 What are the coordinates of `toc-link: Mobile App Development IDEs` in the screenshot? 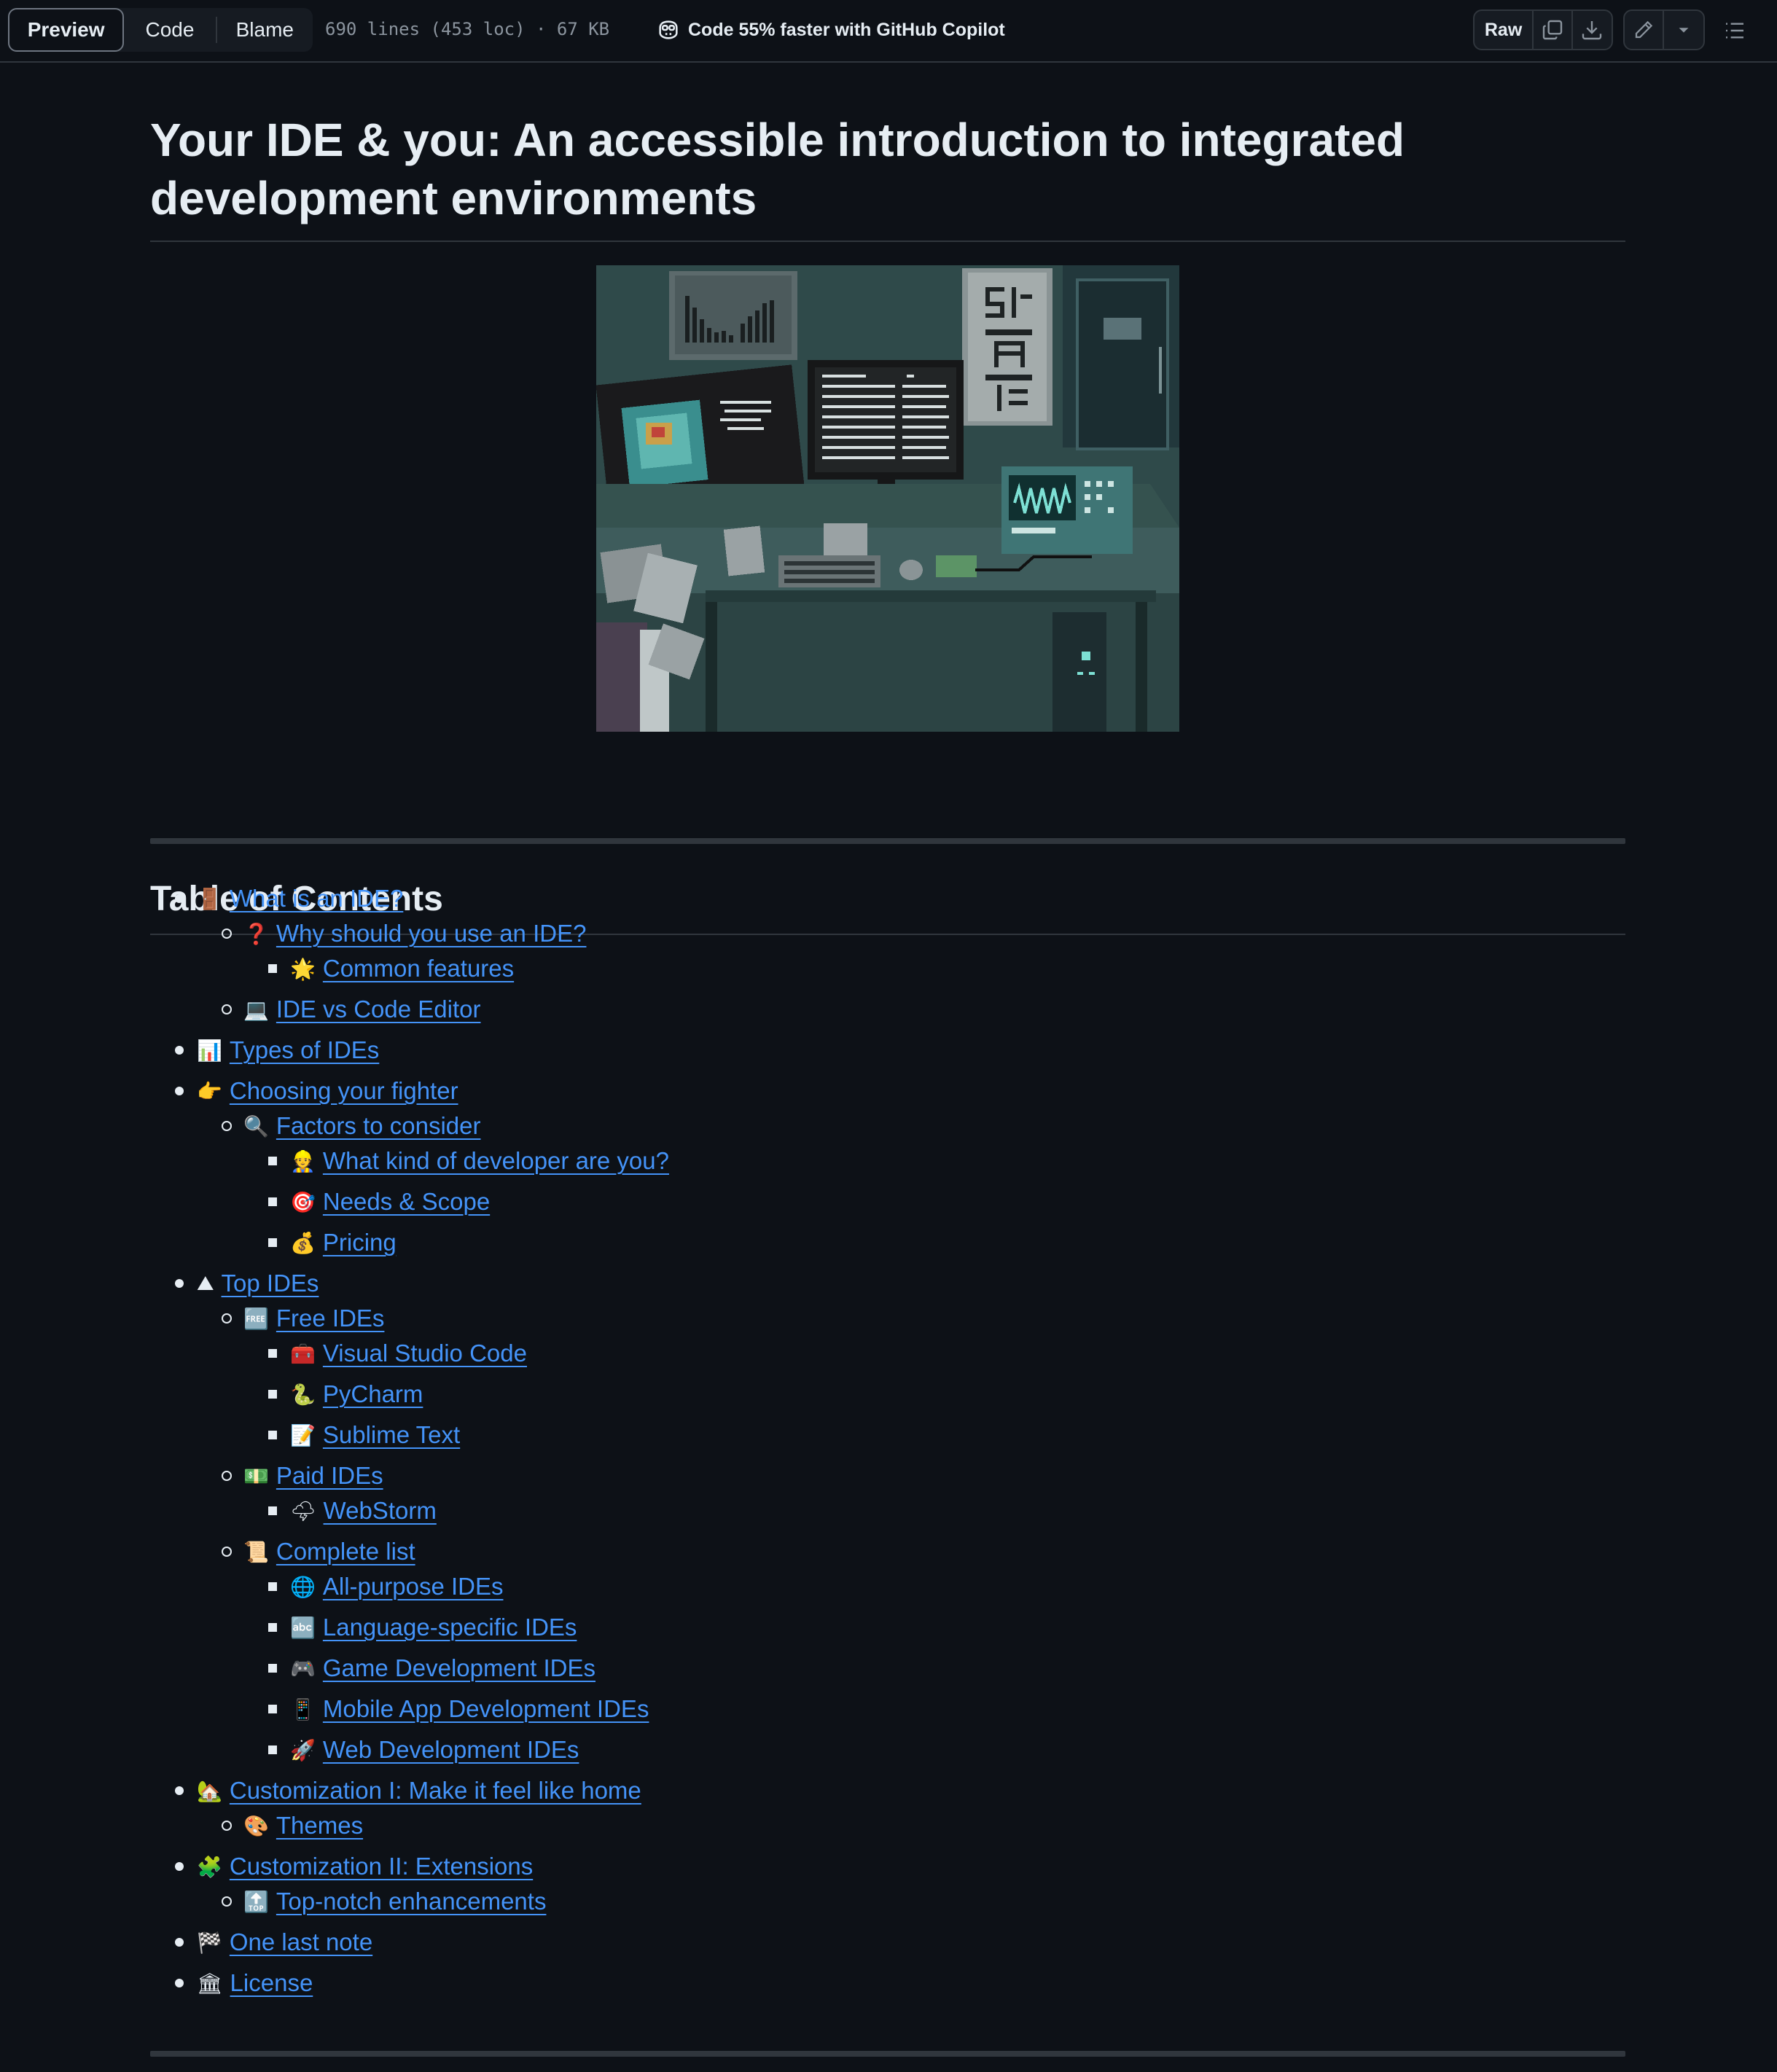 It's located at (486, 1709).